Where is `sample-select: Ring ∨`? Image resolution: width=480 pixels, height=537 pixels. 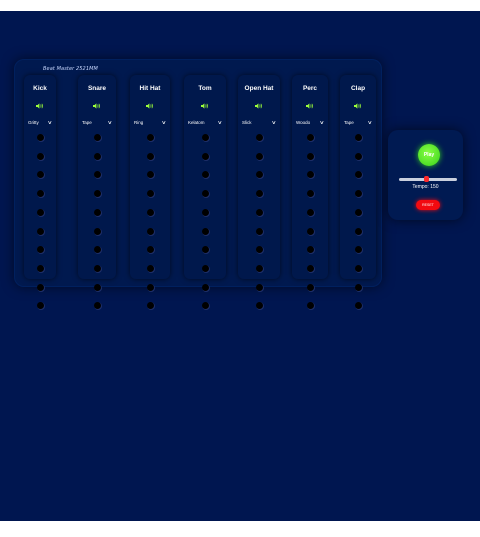 sample-select: Ring ∨ is located at coordinates (150, 123).